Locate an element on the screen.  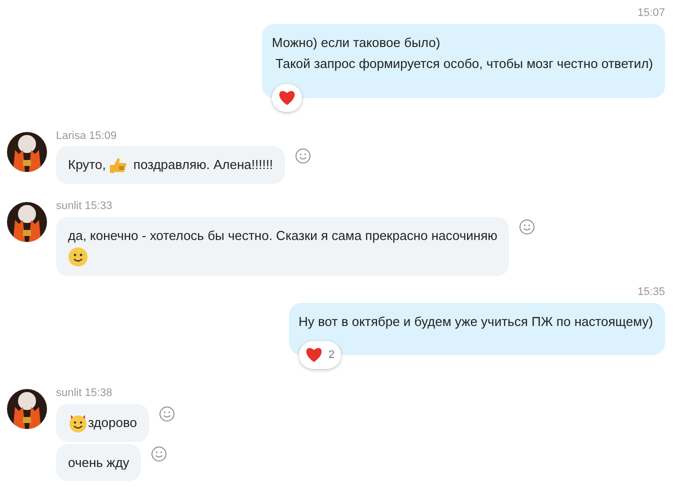
heart-reaction: 2 is located at coordinates (319, 355).